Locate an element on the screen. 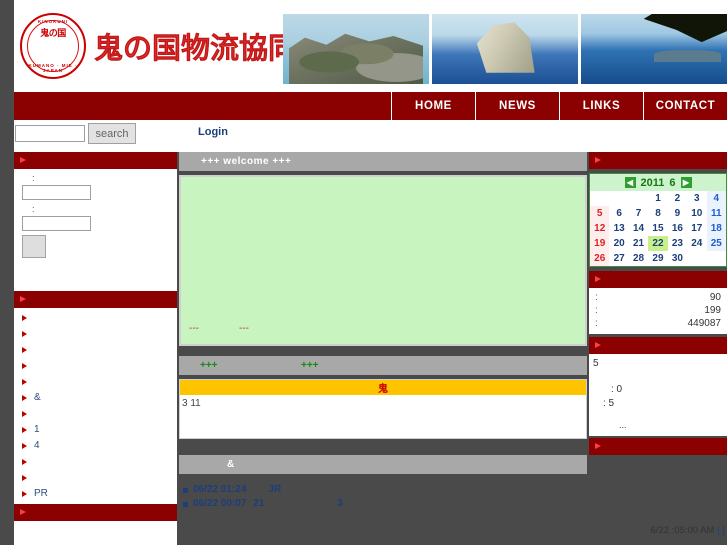 The height and width of the screenshot is (545, 727). news-item: 06/22 00:07 21 3 is located at coordinates (383, 504).